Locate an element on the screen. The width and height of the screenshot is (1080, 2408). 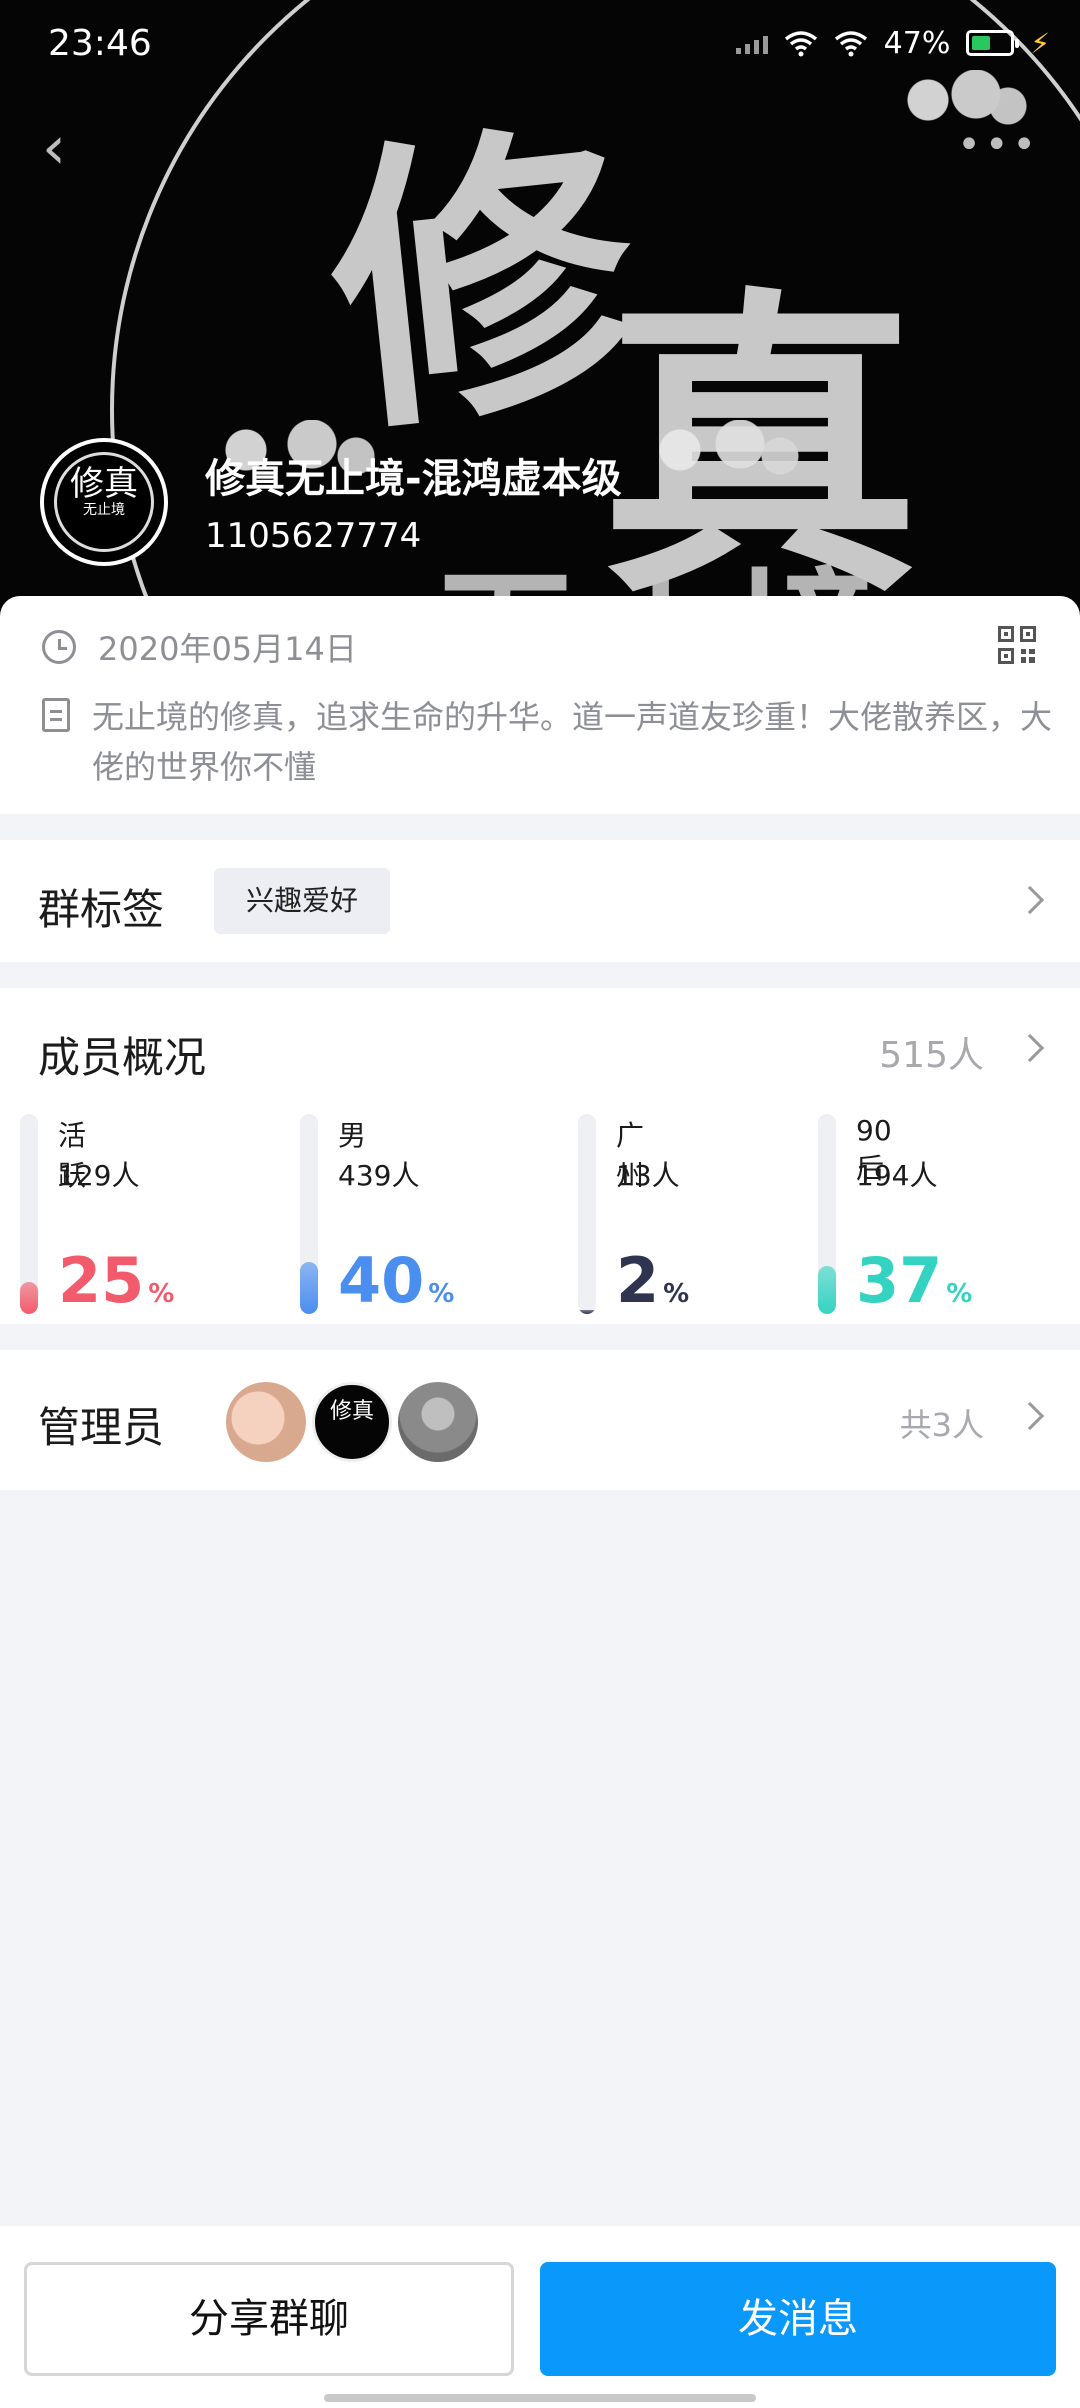
stat-count: 129人 is located at coordinates (99, 1175).